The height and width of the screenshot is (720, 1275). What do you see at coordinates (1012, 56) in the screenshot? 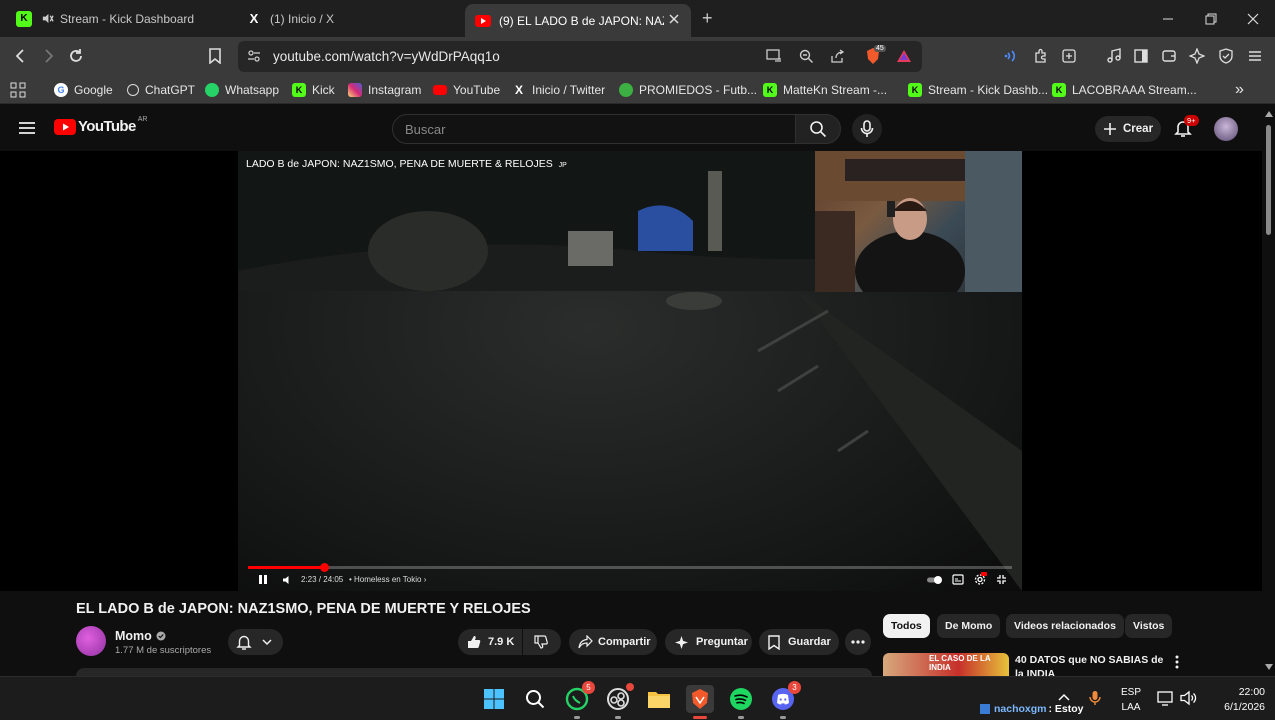
I see `brave-talk-icon` at bounding box center [1012, 56].